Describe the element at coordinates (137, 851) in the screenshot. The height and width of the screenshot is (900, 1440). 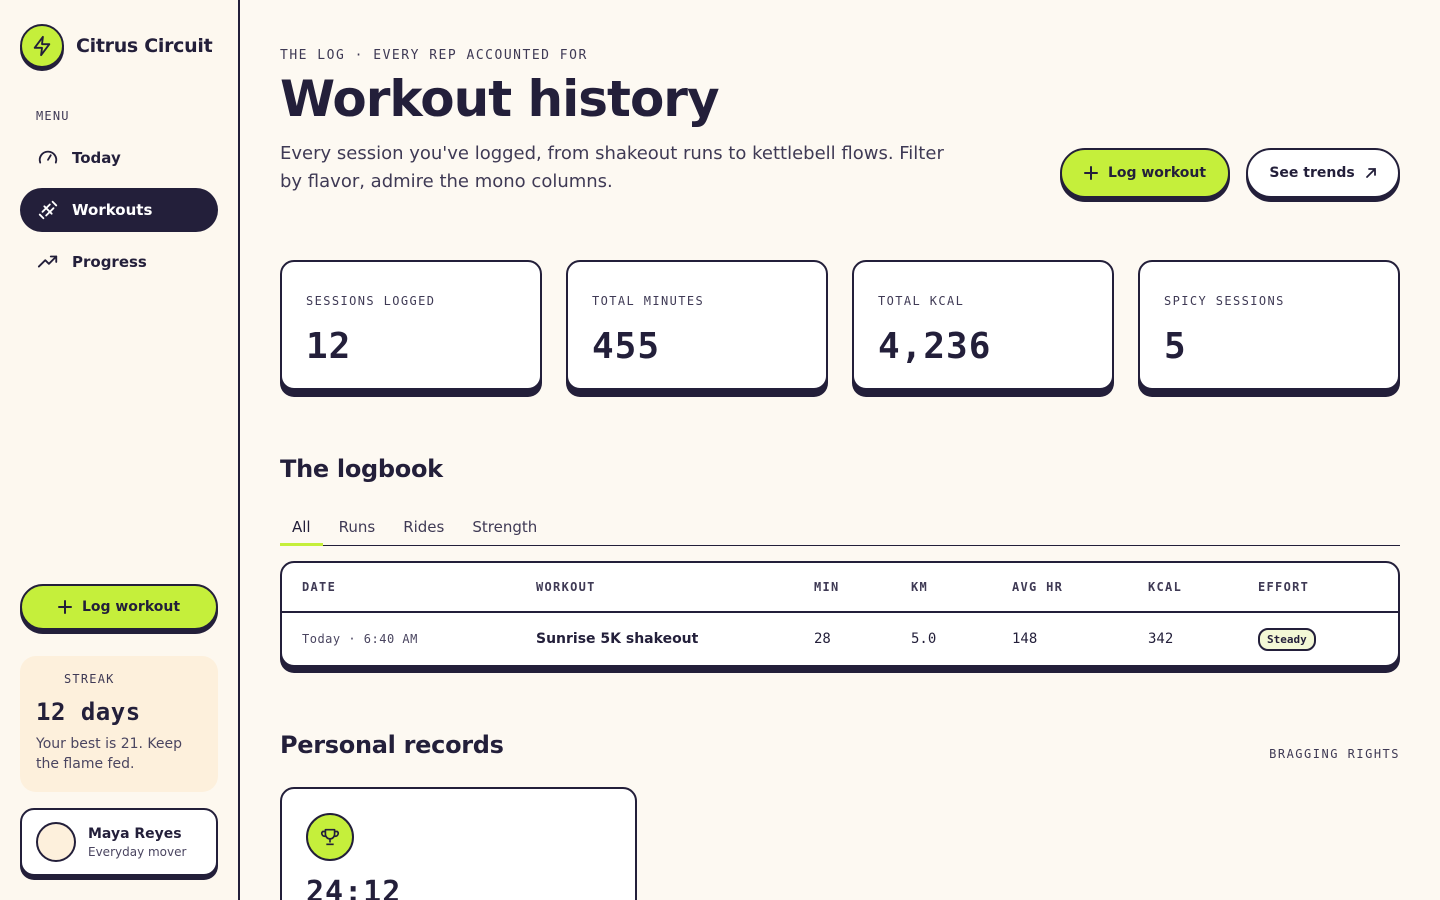
I see `profile-subtitle: Everyday mover` at that location.